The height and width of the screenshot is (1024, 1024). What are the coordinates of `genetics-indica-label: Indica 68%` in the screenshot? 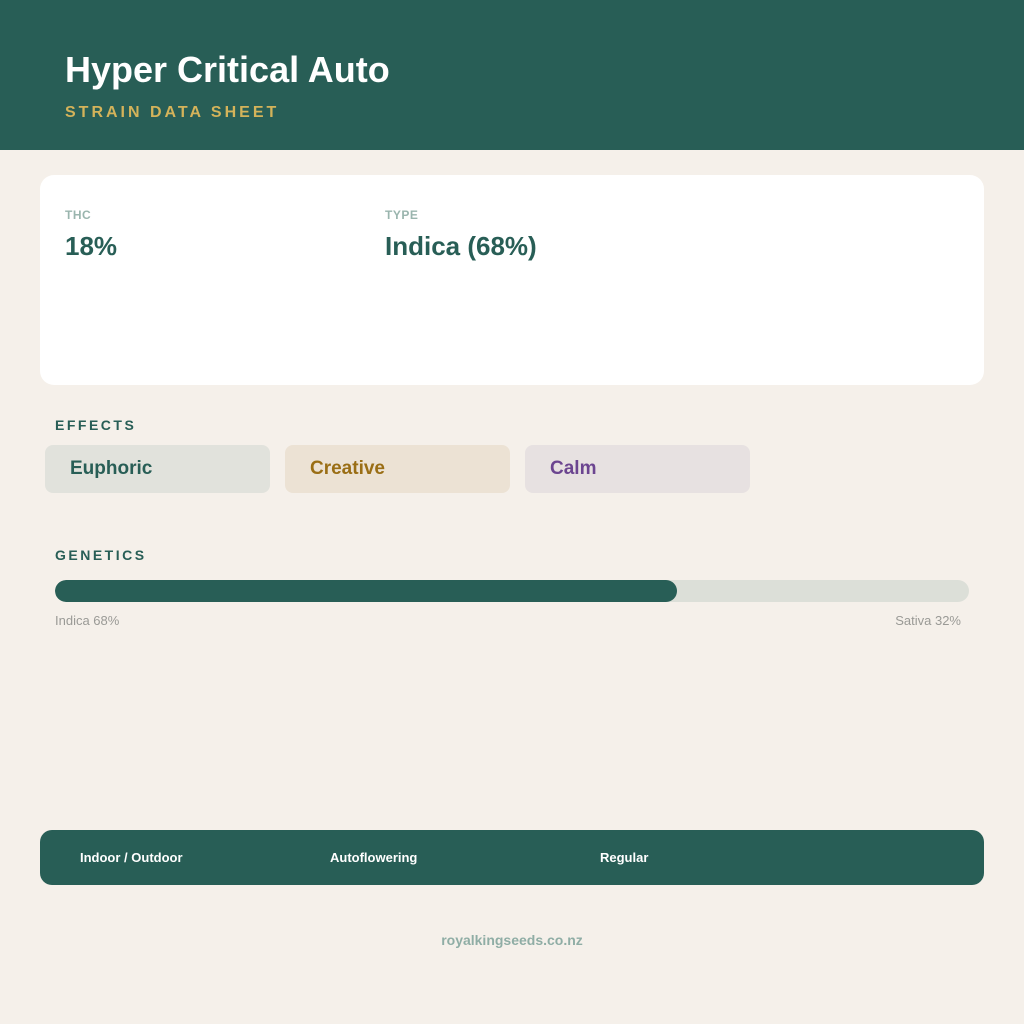 It's located at (87, 620).